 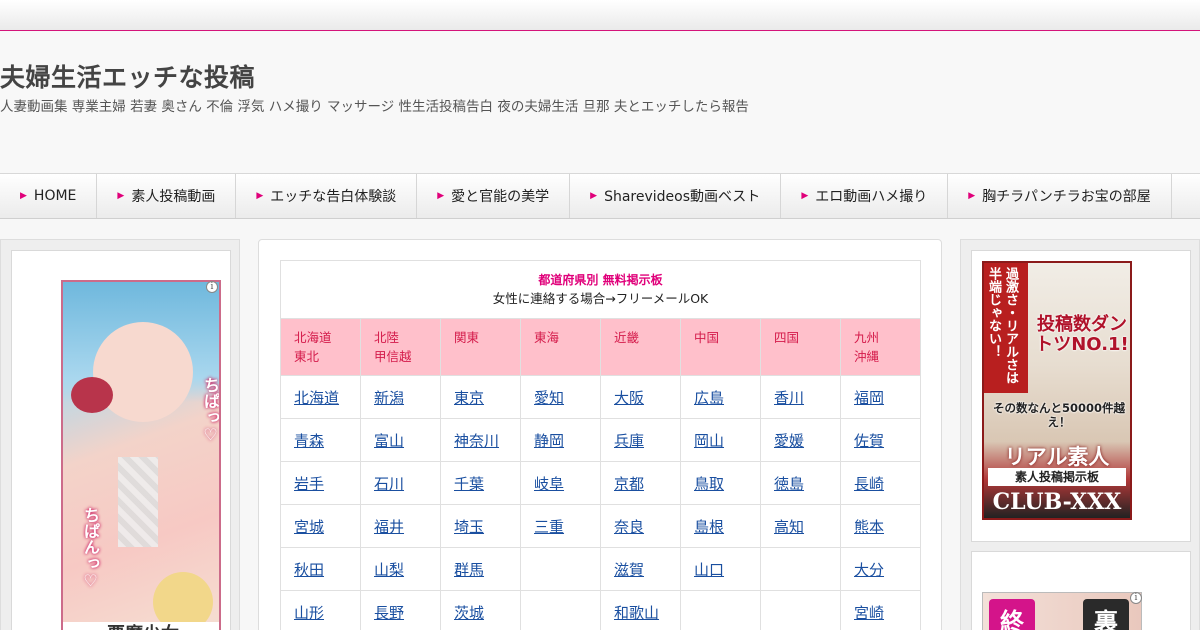 What do you see at coordinates (600, 280) in the screenshot?
I see `board-title: 都道府県別 無料掲示板` at bounding box center [600, 280].